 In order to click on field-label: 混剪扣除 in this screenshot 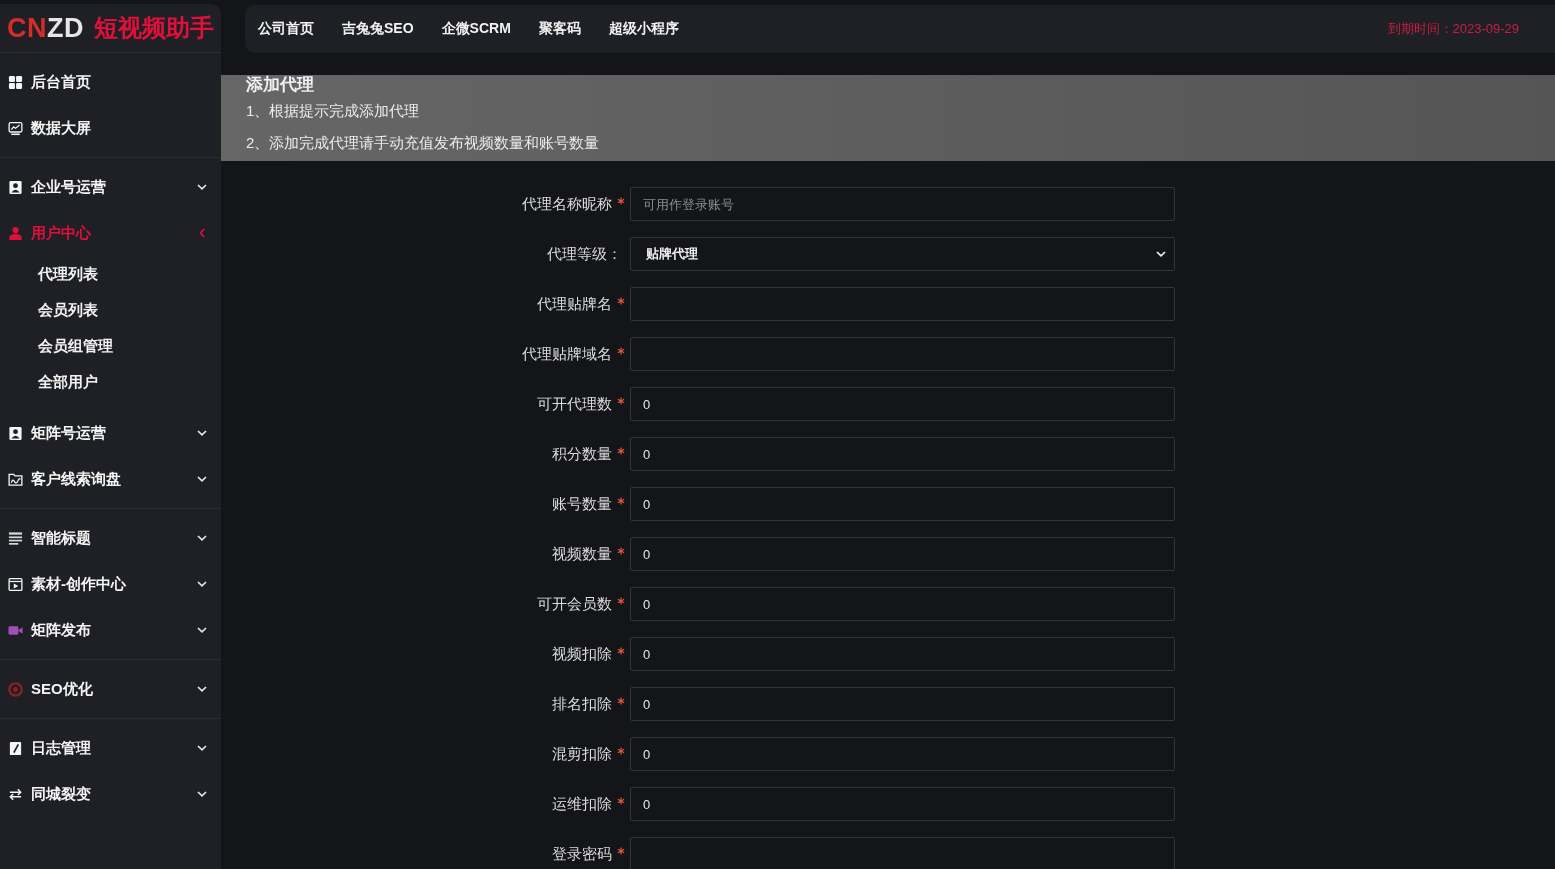, I will do `click(582, 754)`.